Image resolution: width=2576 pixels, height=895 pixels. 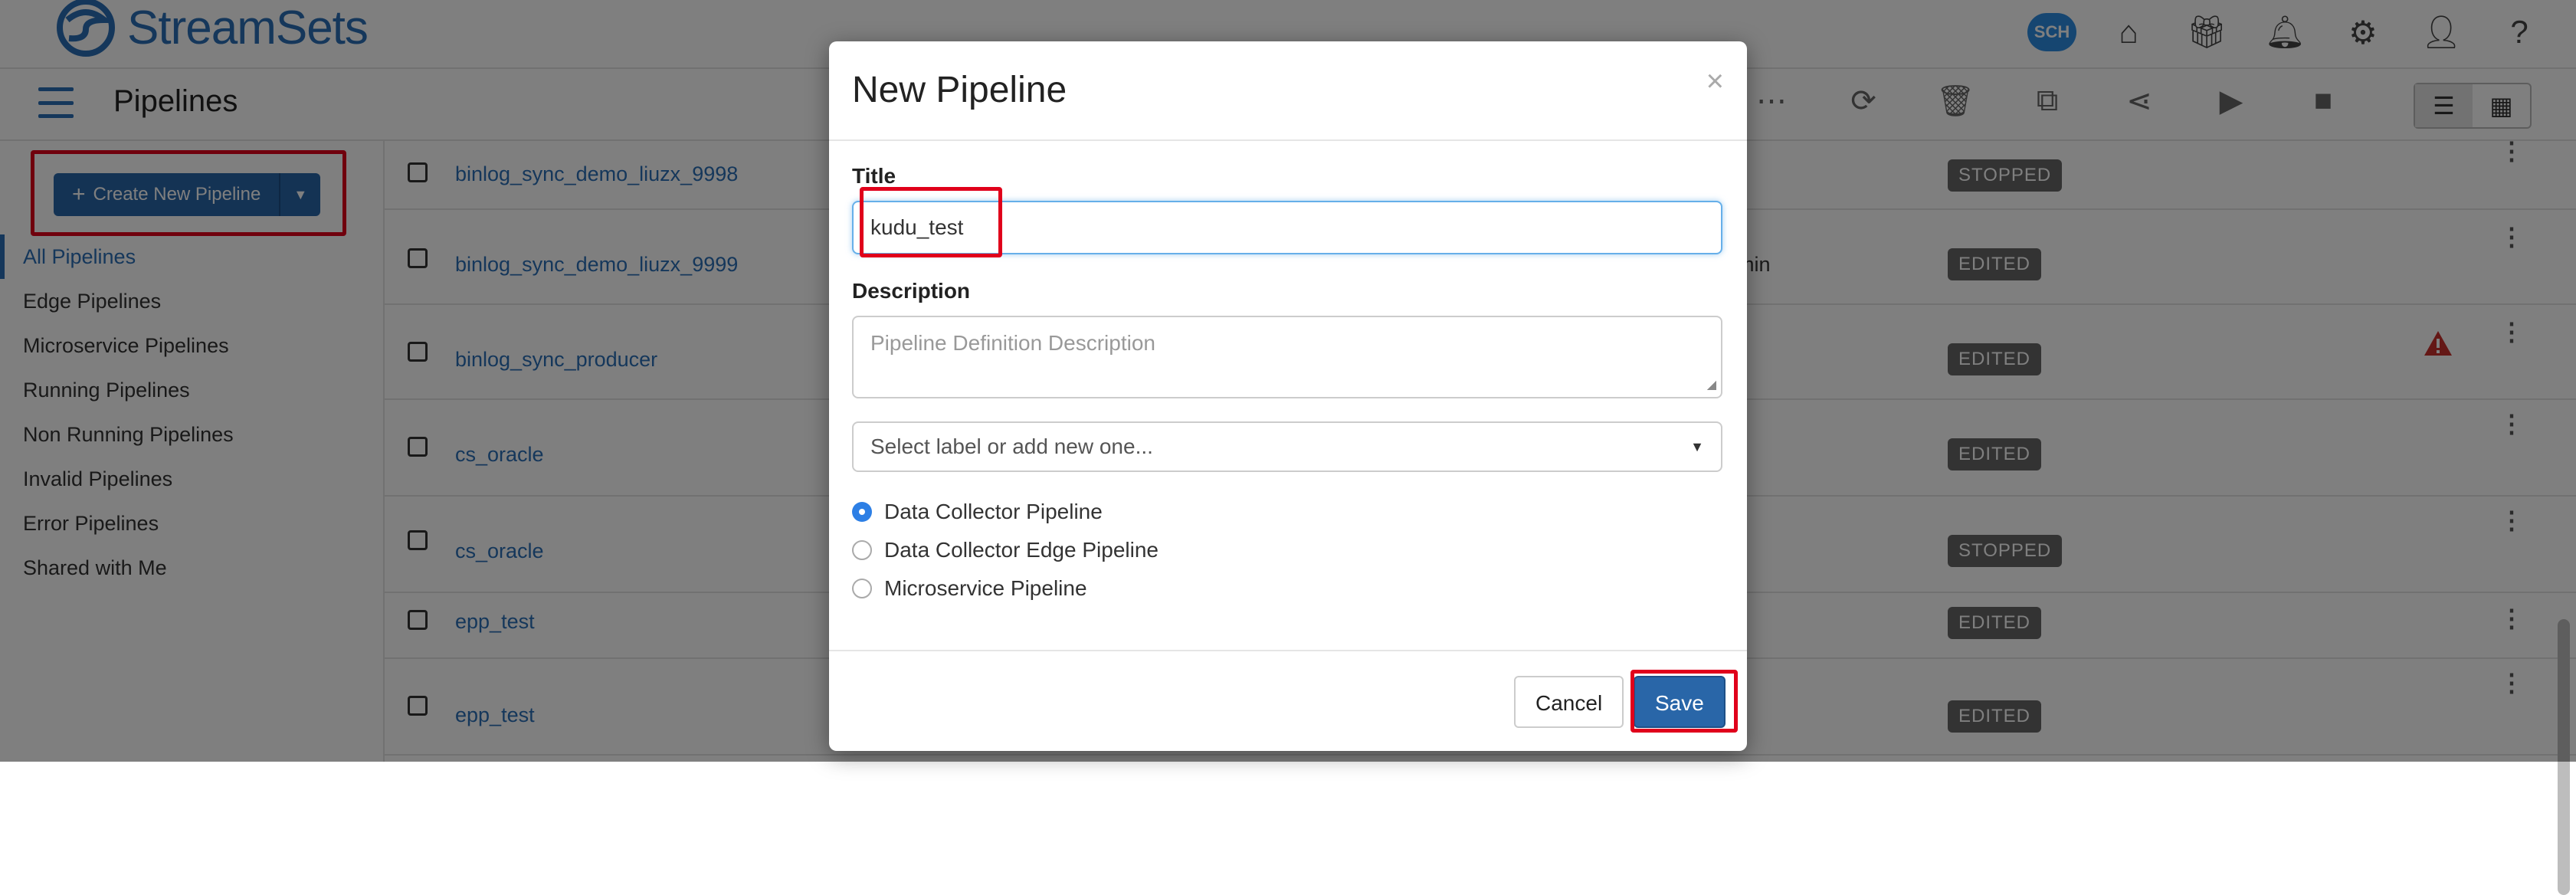 What do you see at coordinates (960, 90) in the screenshot?
I see `dialog-title: New Pipeline` at bounding box center [960, 90].